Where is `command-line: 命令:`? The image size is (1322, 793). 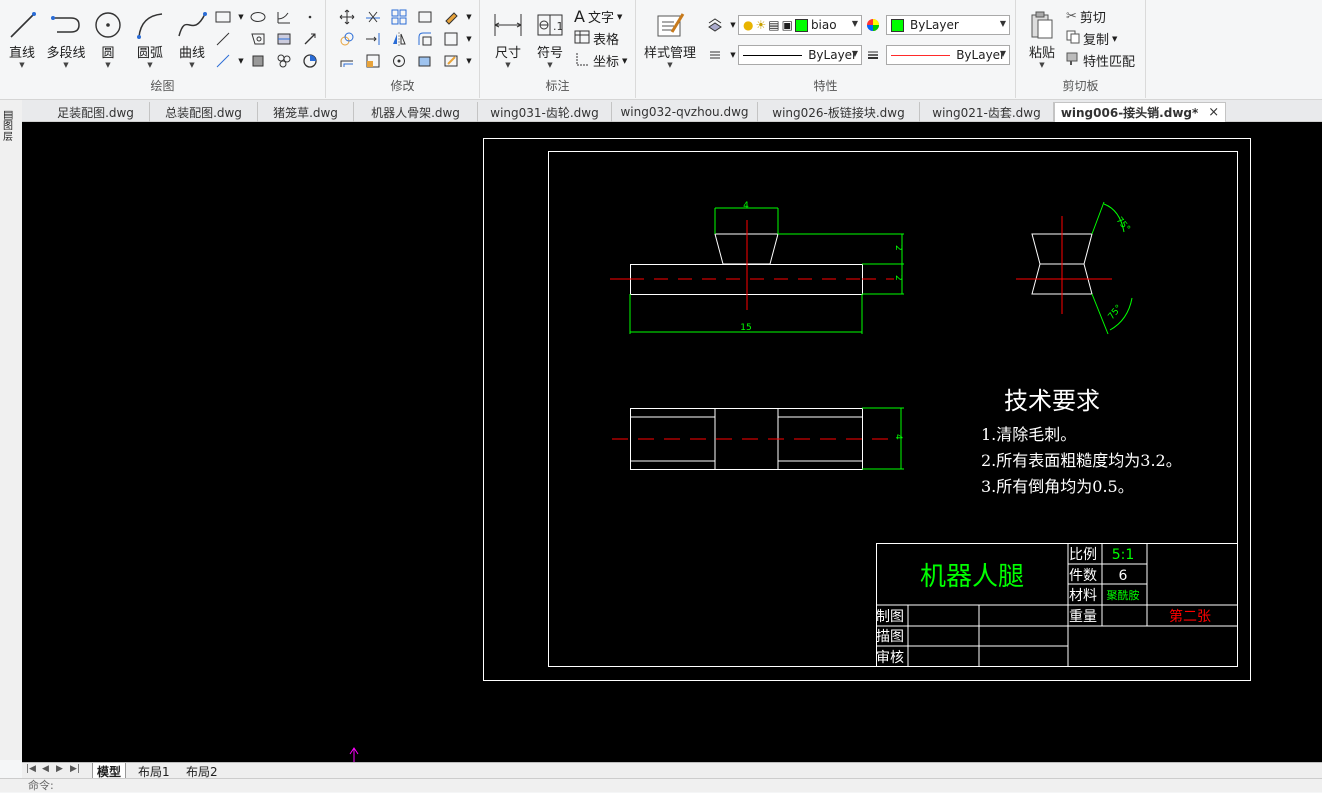
command-line: 命令: is located at coordinates (661, 785).